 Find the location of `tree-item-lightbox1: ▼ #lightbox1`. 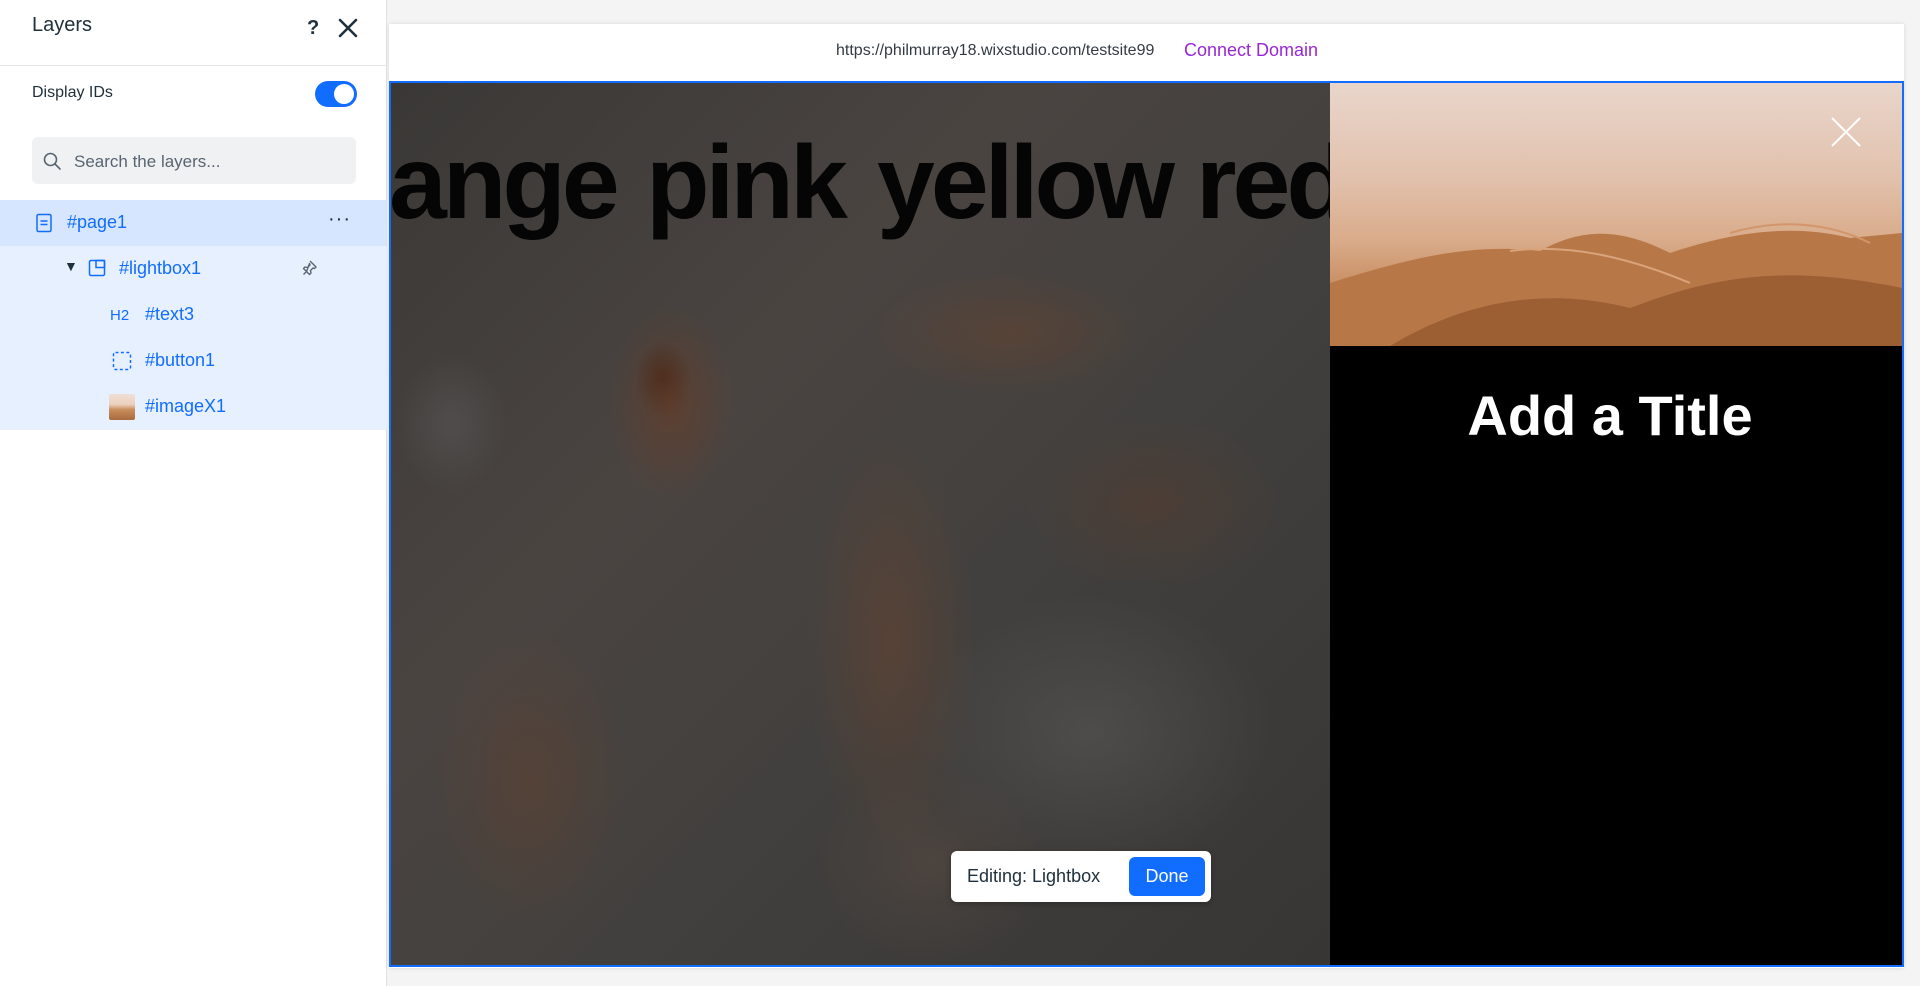

tree-item-lightbox1: ▼ #lightbox1 is located at coordinates (193, 269).